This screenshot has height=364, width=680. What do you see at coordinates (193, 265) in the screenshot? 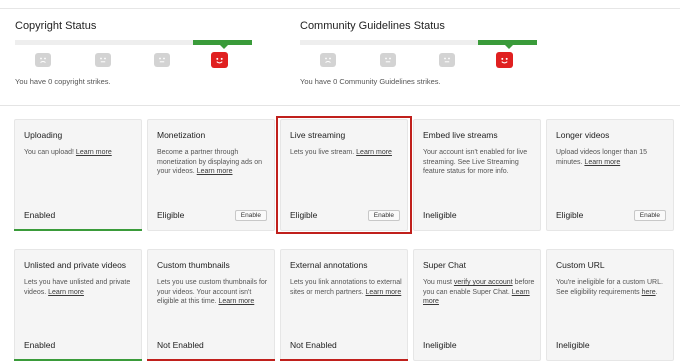
I see `feature-title: Custom thumbnails` at bounding box center [193, 265].